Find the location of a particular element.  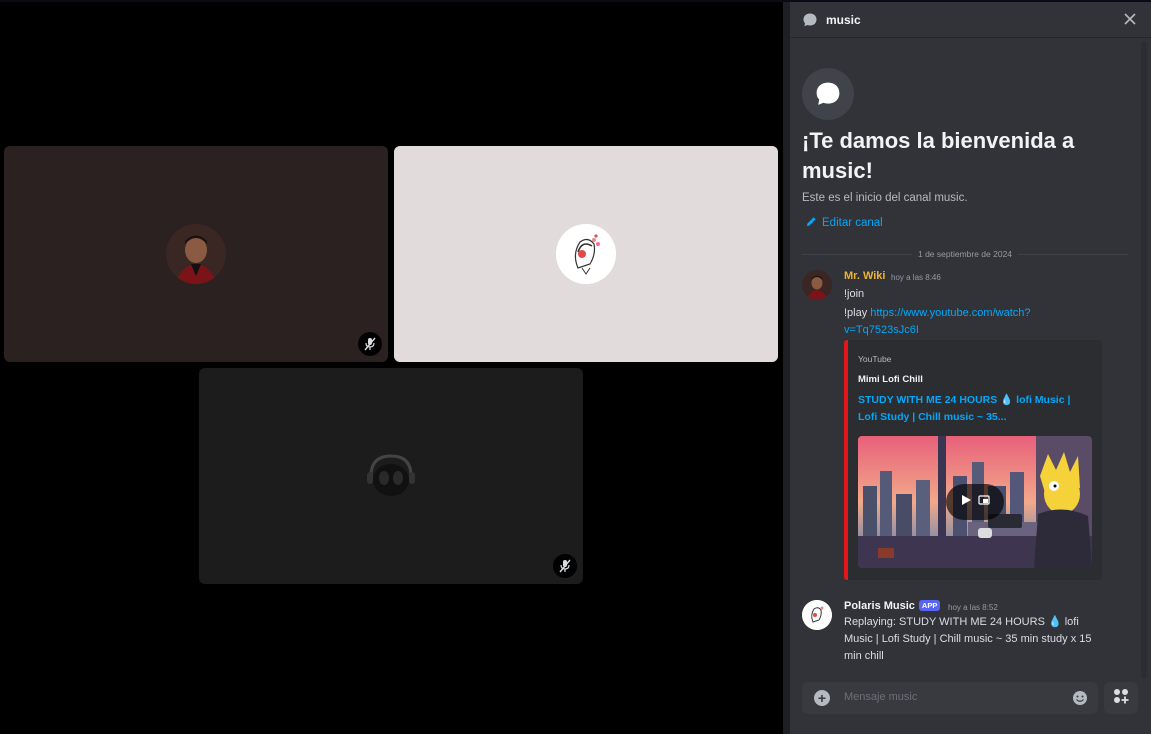

youtube-link: https://www.youtube.com/watch? is located at coordinates (950, 313).